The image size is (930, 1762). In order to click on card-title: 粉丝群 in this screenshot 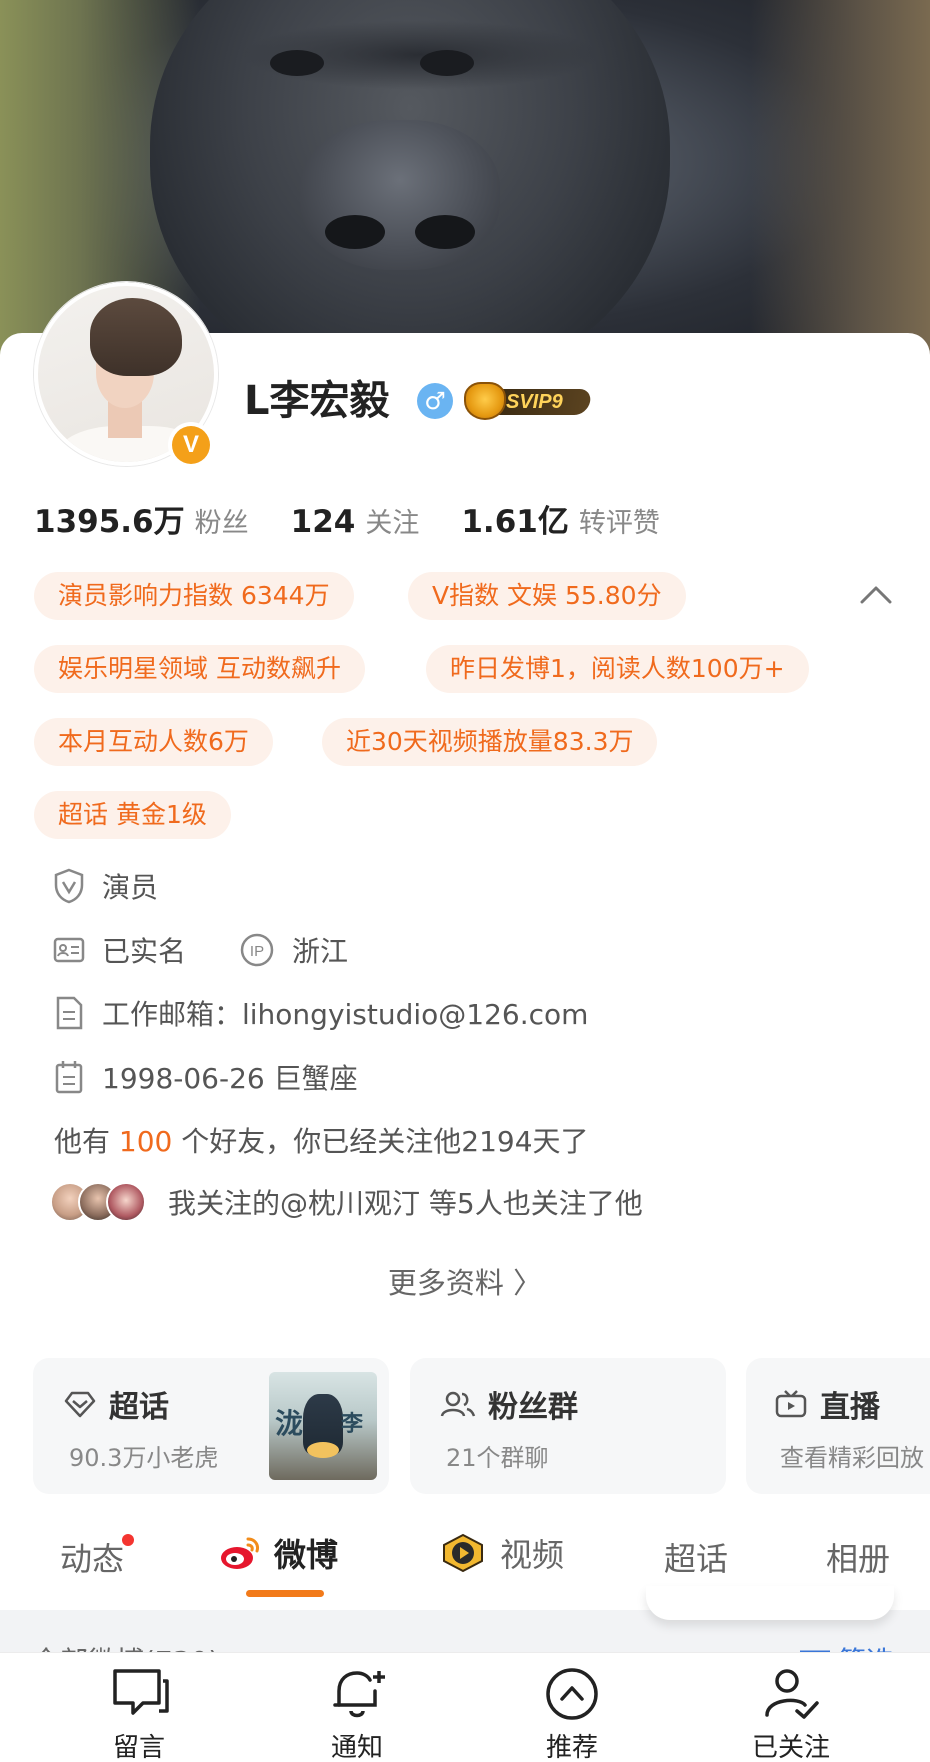, I will do `click(509, 1404)`.